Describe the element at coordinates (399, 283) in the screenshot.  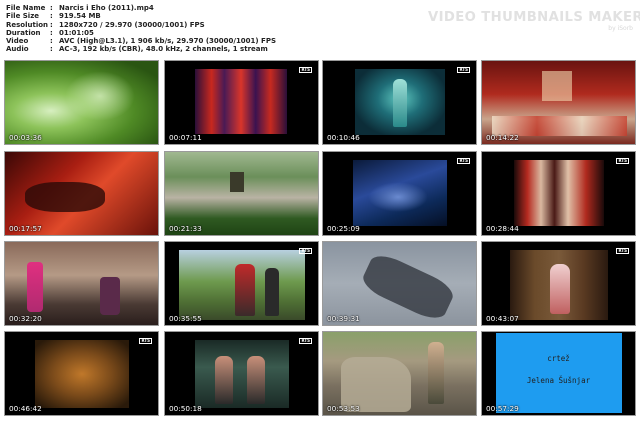
I see `thumbnail: 00:39:31` at that location.